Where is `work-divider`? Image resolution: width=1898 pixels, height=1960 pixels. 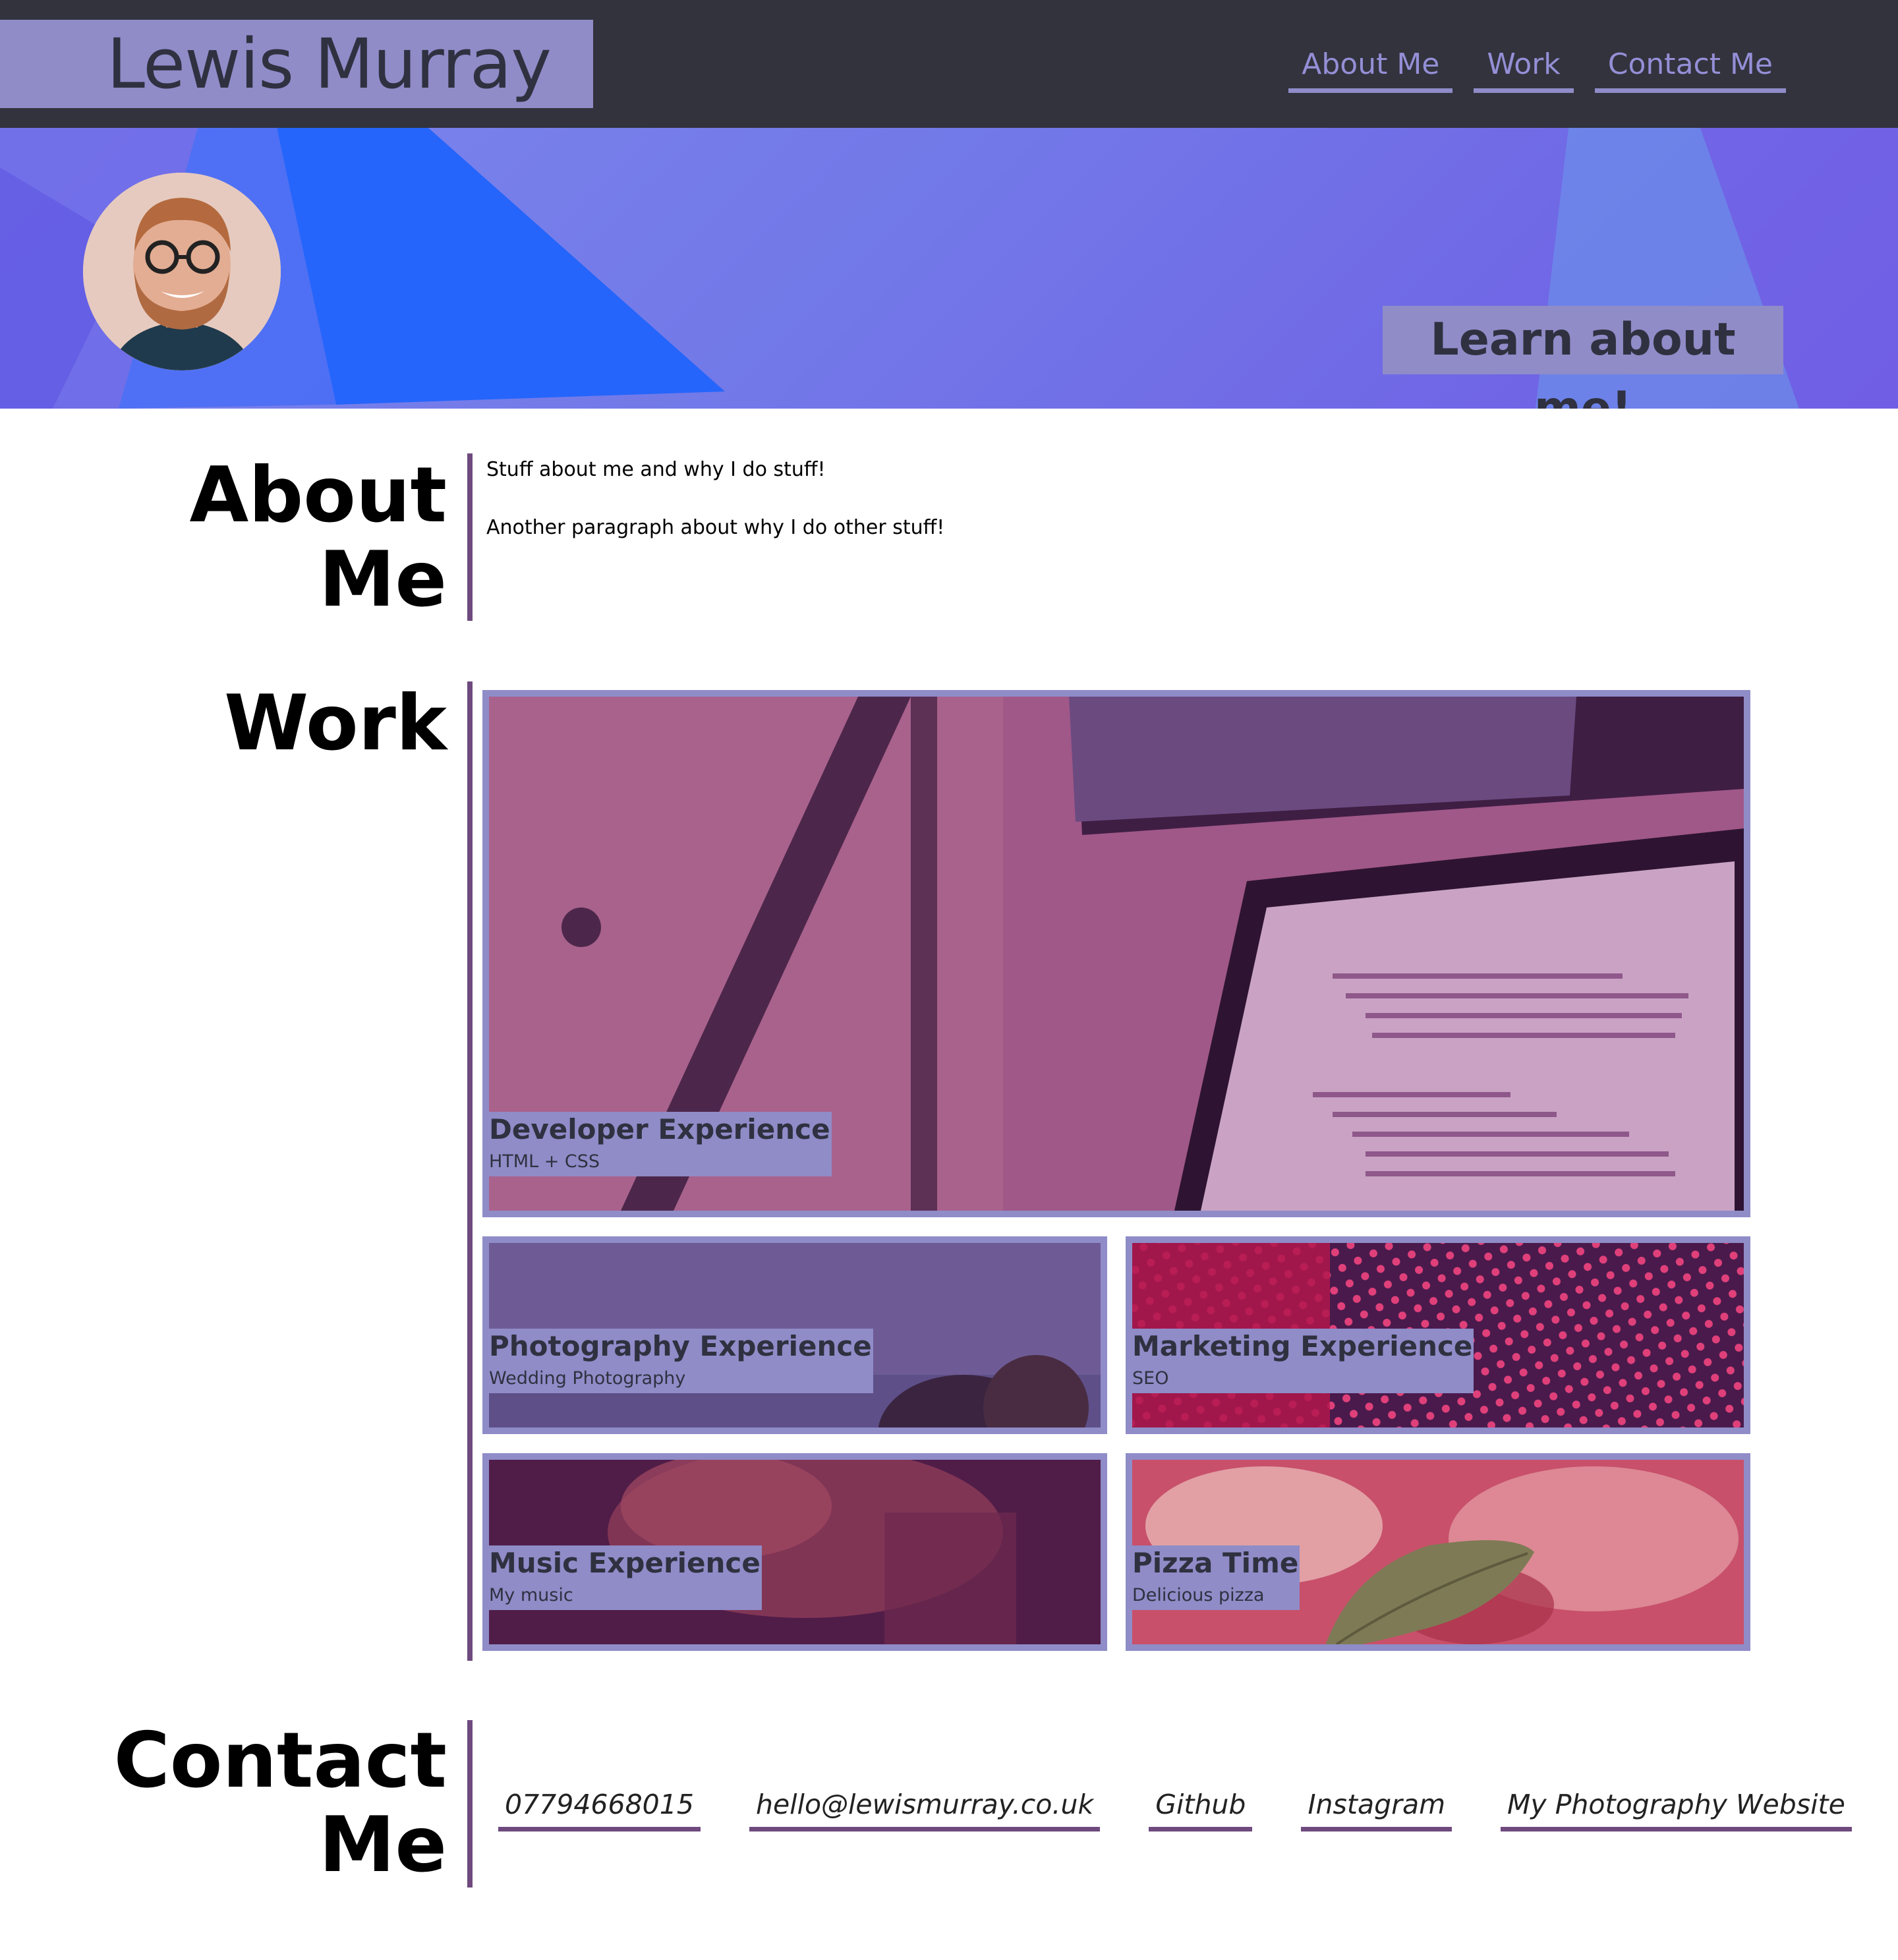
work-divider is located at coordinates (470, 1171).